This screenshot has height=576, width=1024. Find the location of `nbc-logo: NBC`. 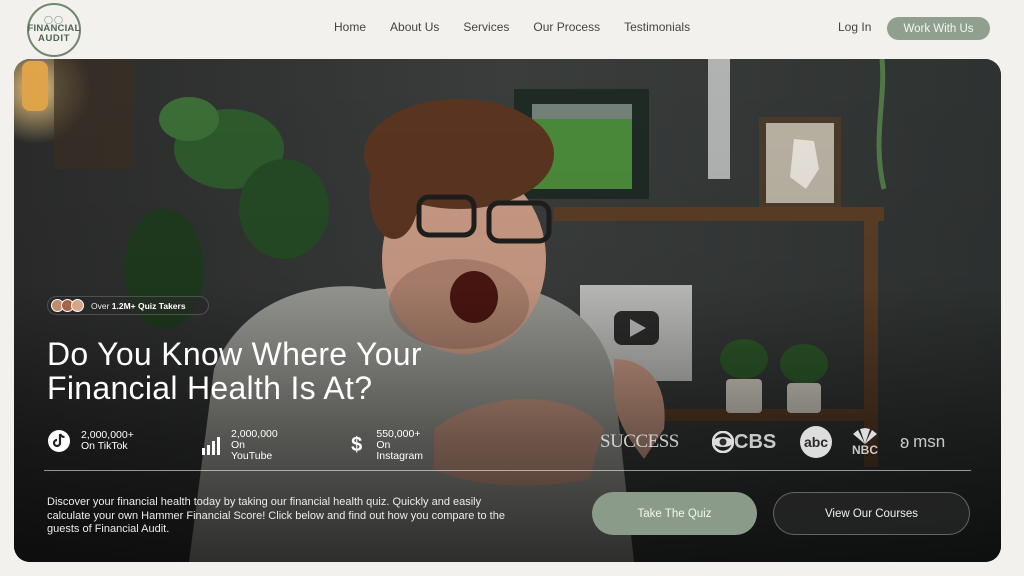

nbc-logo: NBC is located at coordinates (865, 442).